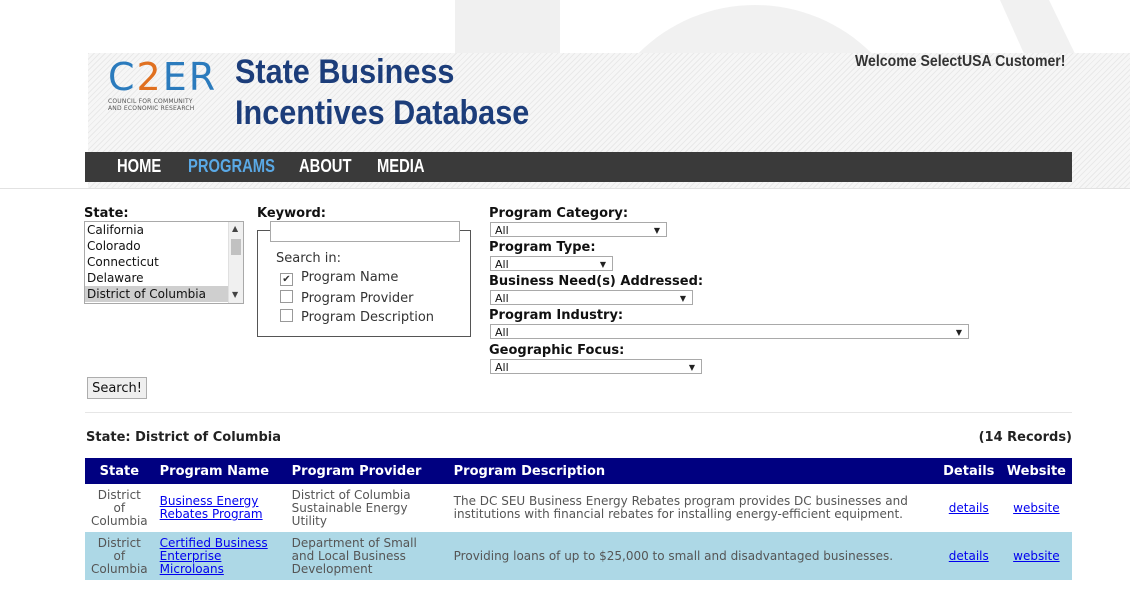 The width and height of the screenshot is (1130, 608). What do you see at coordinates (235, 262) in the screenshot?
I see `state-listbox-scrollbar: ▲ ▼` at bounding box center [235, 262].